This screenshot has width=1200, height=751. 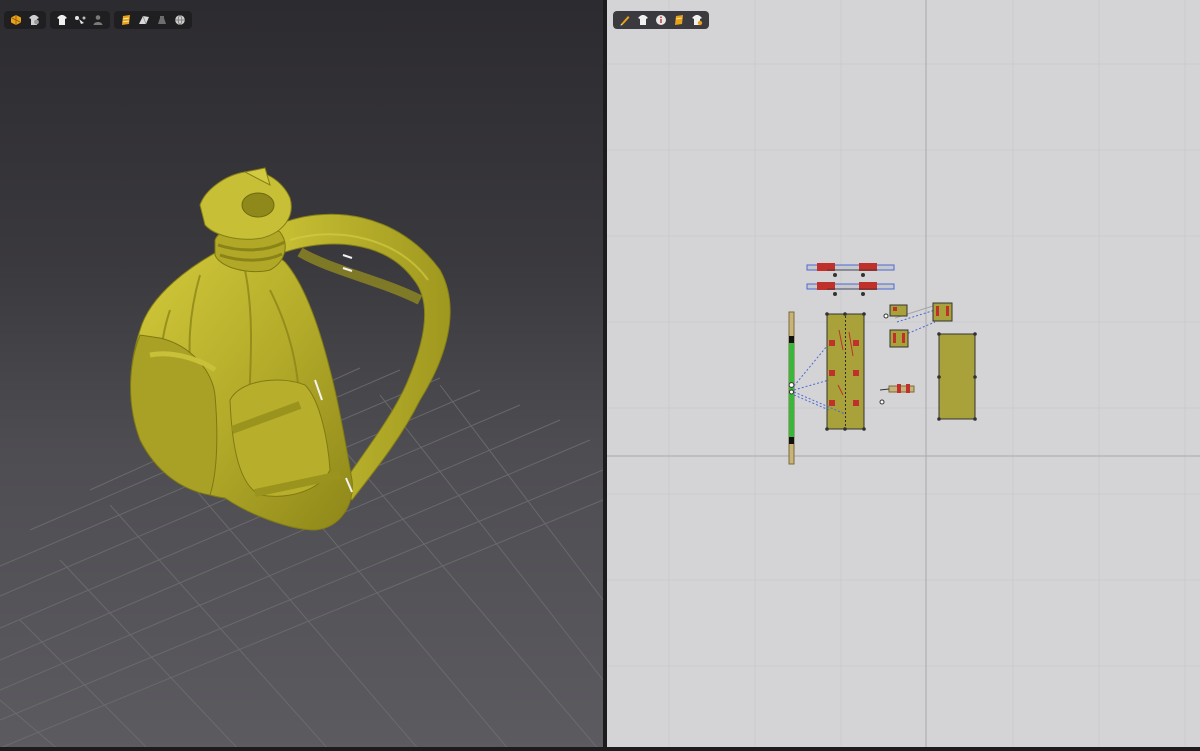 I want to click on 2d-viewport-toolbar, so click(x=661, y=20).